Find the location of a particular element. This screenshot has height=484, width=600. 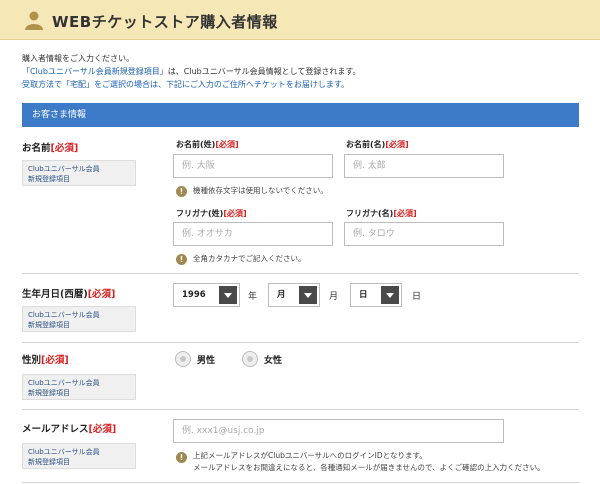

first-name-label-text: お名前(名) is located at coordinates (366, 144).